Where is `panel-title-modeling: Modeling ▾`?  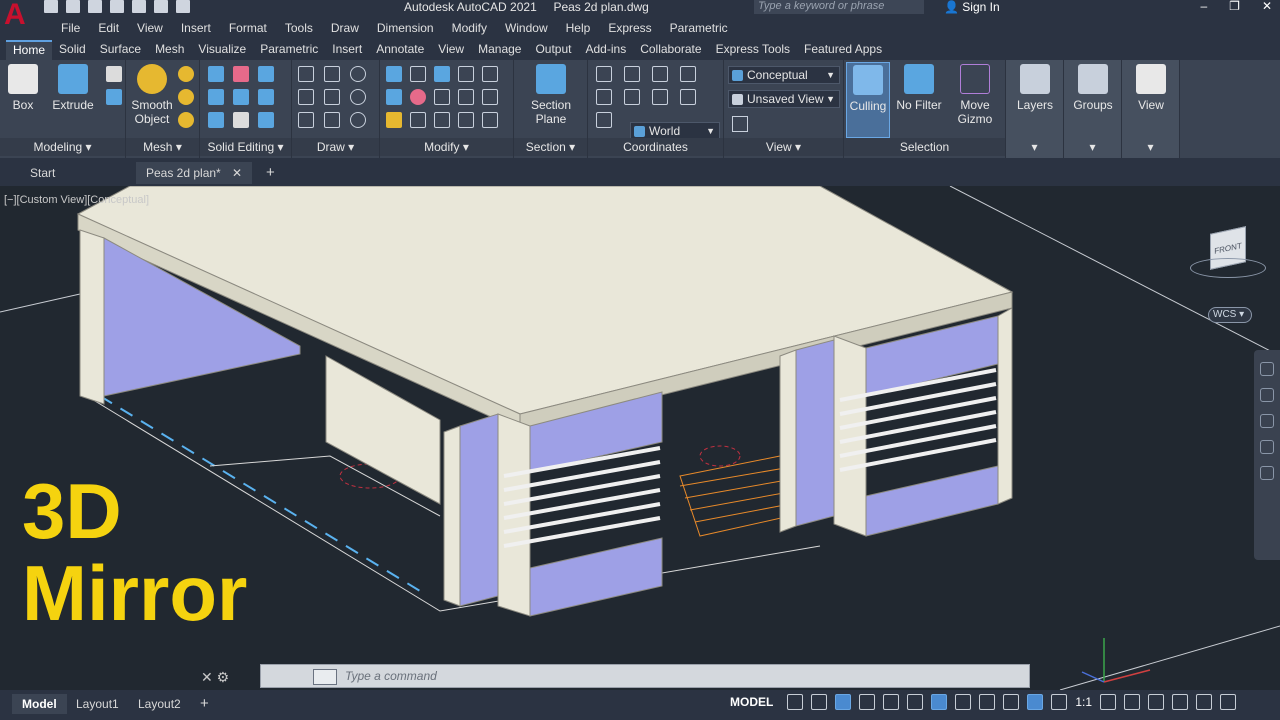 panel-title-modeling: Modeling ▾ is located at coordinates (62, 147).